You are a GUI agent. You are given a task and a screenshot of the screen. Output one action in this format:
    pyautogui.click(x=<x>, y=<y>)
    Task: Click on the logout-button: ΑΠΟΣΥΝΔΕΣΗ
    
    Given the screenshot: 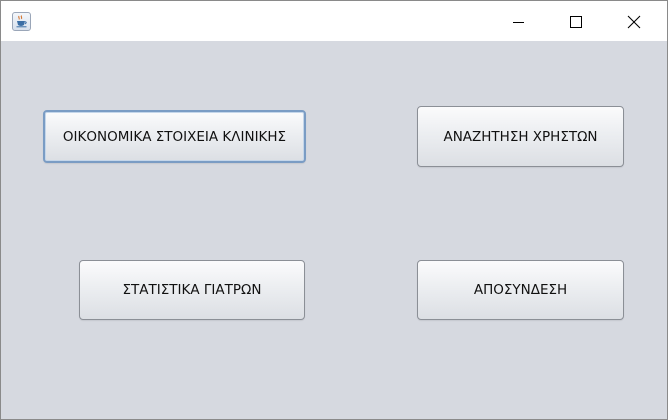 What is the action you would take?
    pyautogui.click(x=520, y=290)
    